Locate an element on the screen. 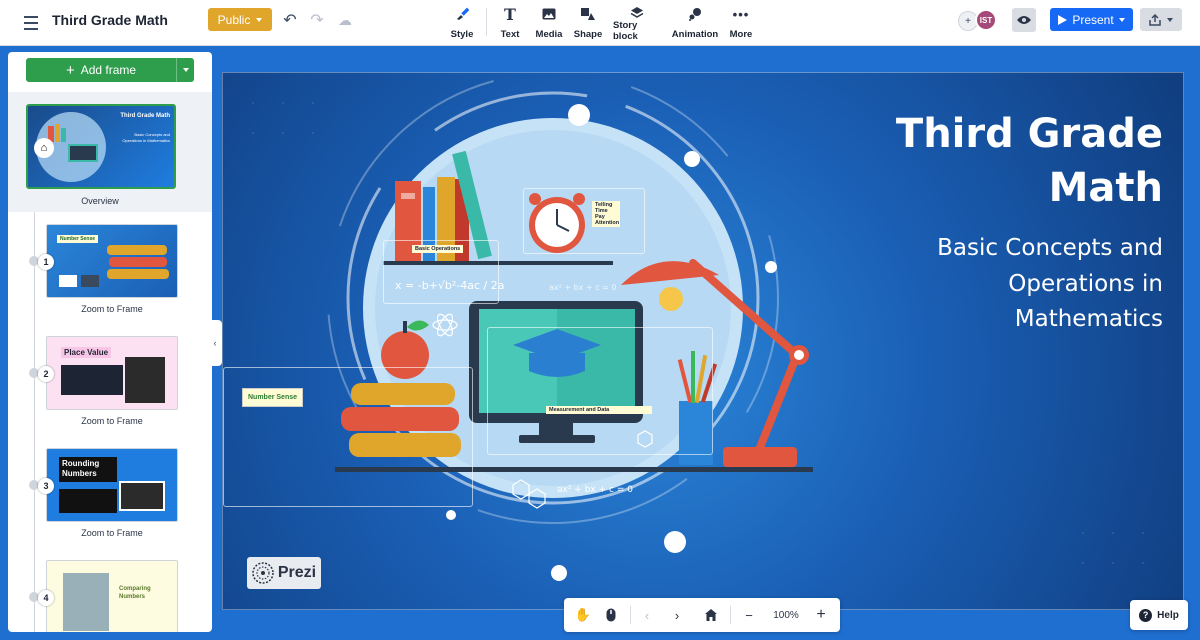 This screenshot has width=1200, height=640. frame-note: Basic Operations is located at coordinates (438, 249).